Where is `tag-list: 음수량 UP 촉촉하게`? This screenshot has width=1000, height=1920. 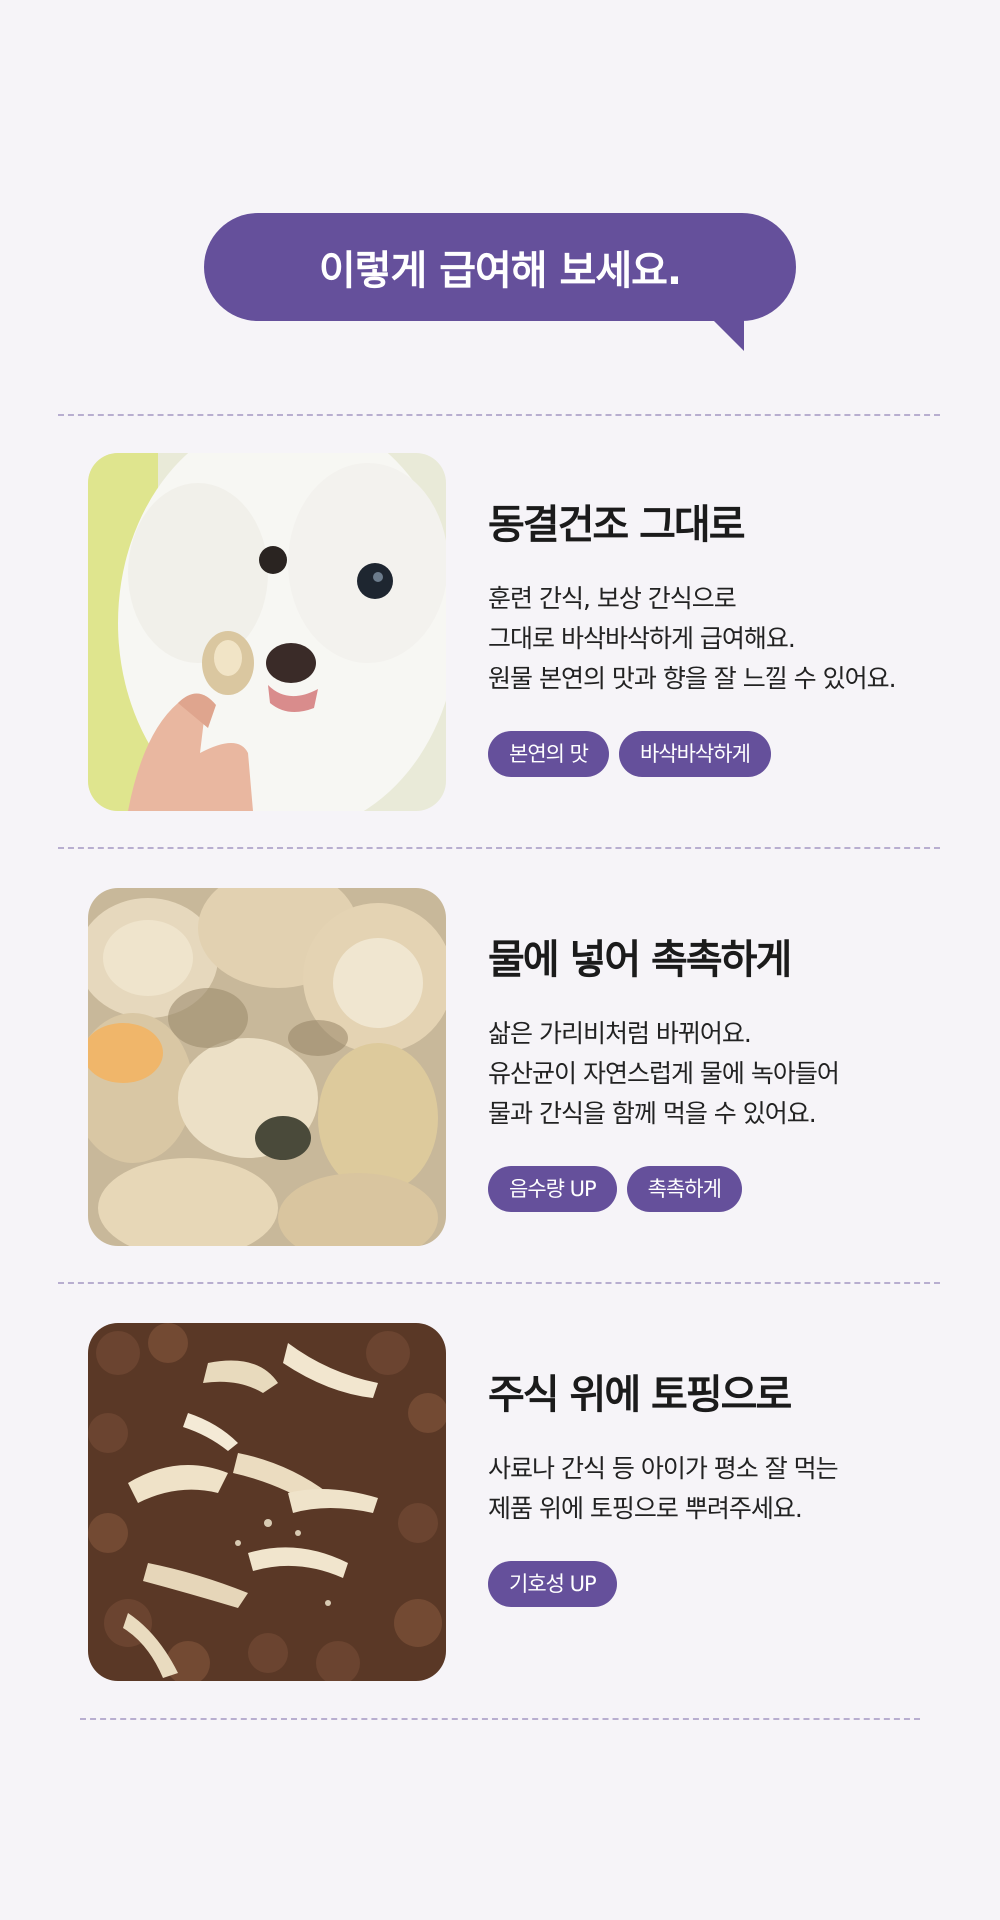
tag-list: 음수량 UP 촉촉하게 is located at coordinates (718, 1189).